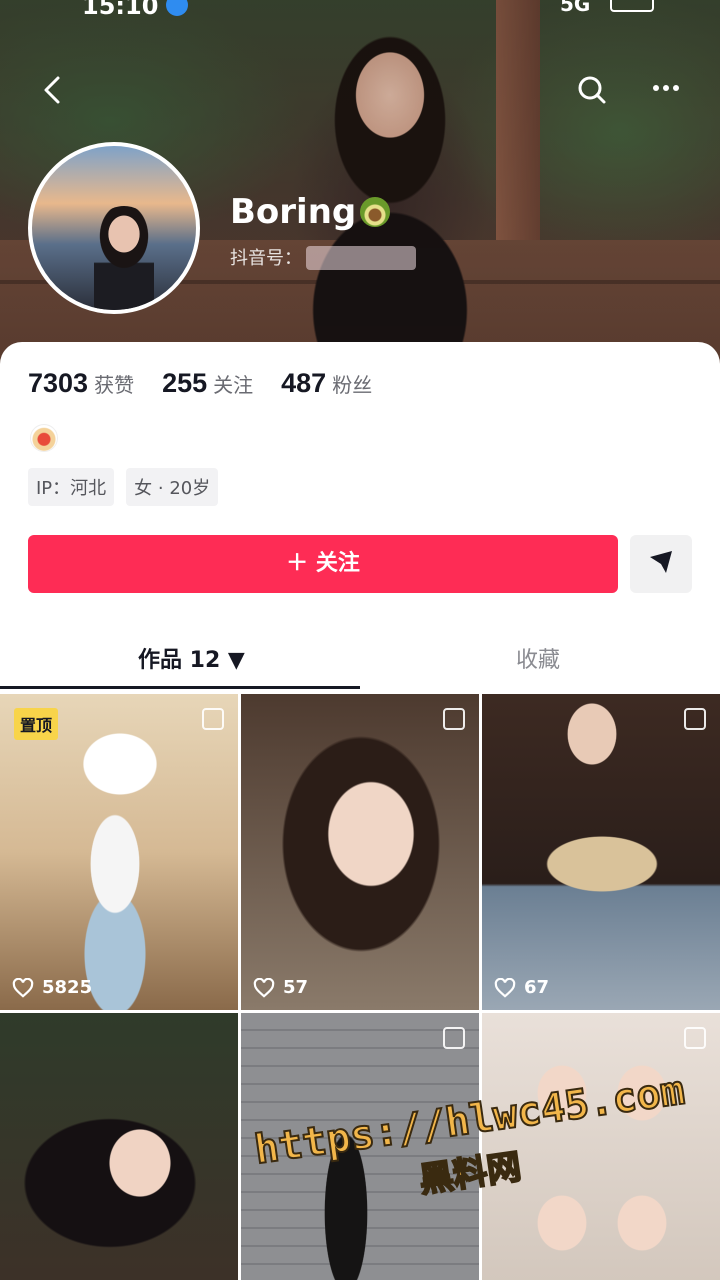  Describe the element at coordinates (293, 212) in the screenshot. I see `profile-name-text: Boring` at that location.